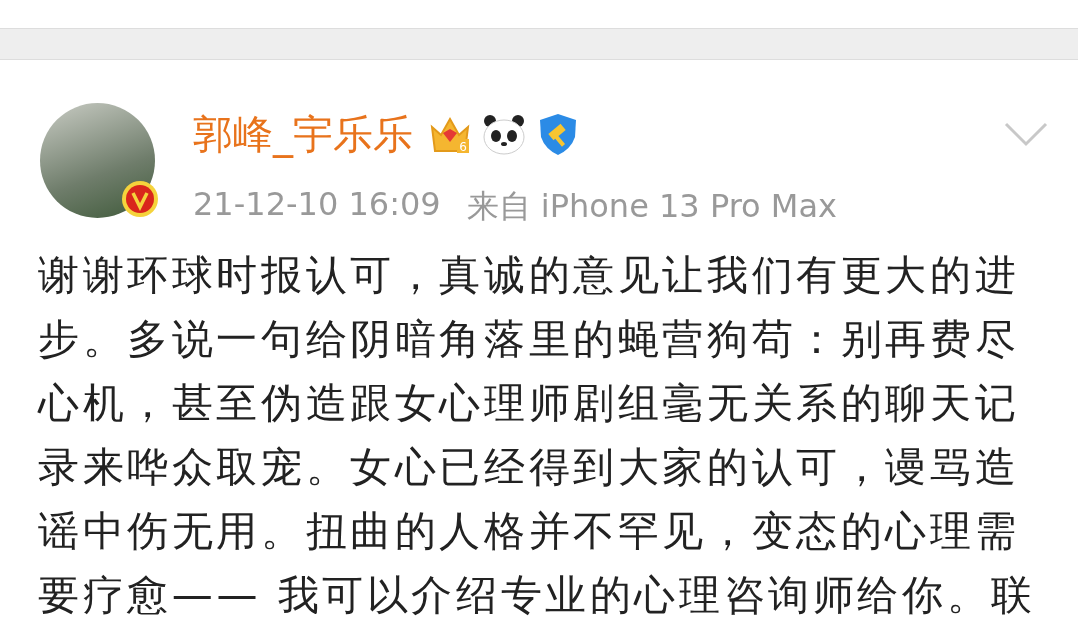  What do you see at coordinates (317, 205) in the screenshot?
I see `post-time: 21-12-10 16:09` at bounding box center [317, 205].